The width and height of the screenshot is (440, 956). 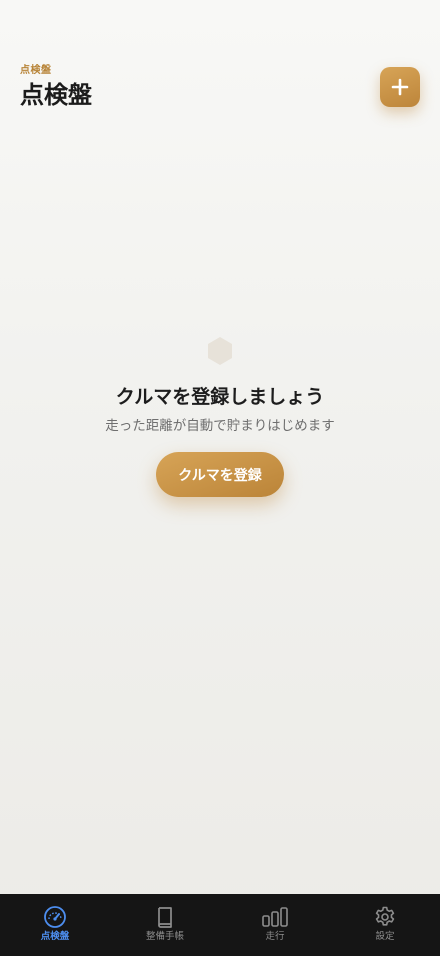 I want to click on hexagon-icon, so click(x=220, y=351).